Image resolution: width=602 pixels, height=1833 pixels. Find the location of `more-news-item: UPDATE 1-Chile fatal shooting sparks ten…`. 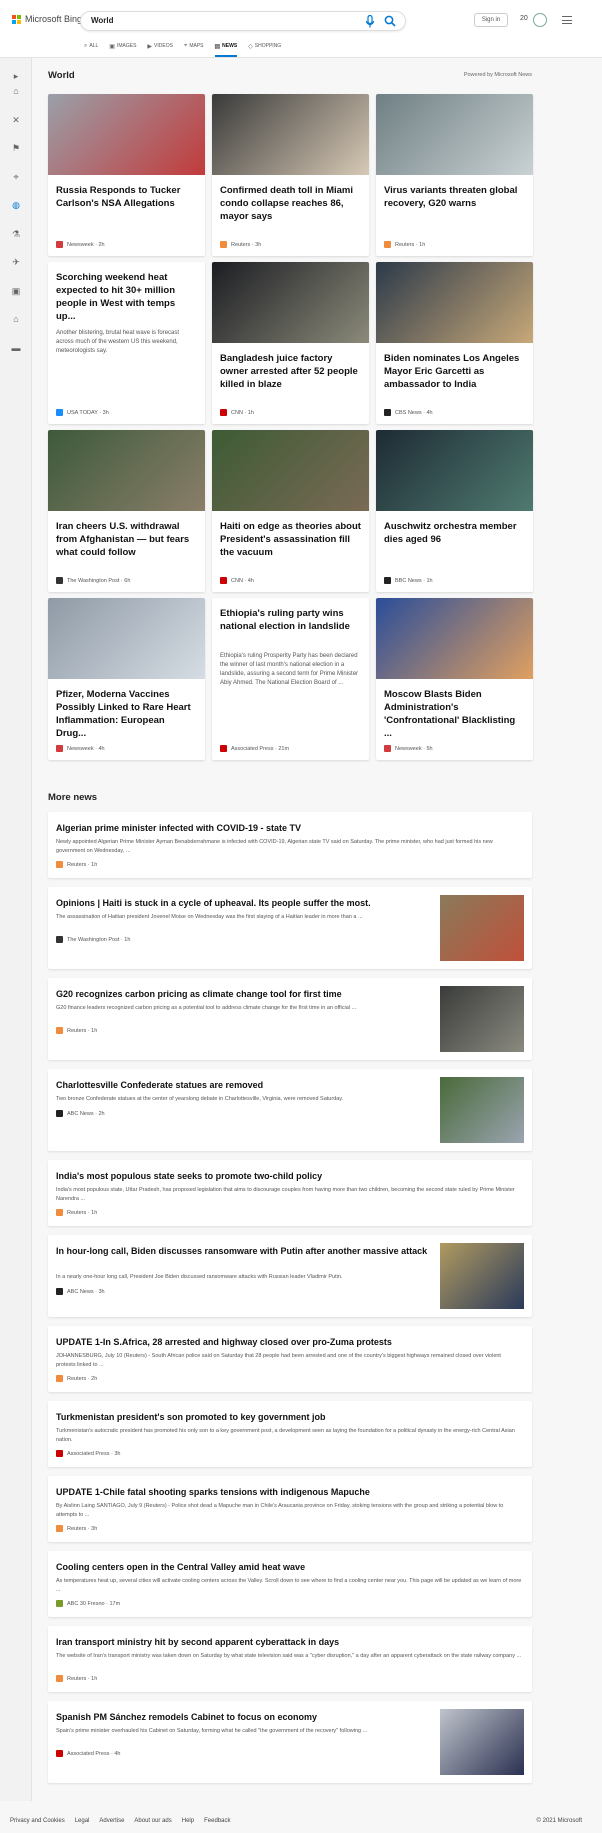

more-news-item: UPDATE 1-Chile fatal shooting sparks ten… is located at coordinates (290, 1509).